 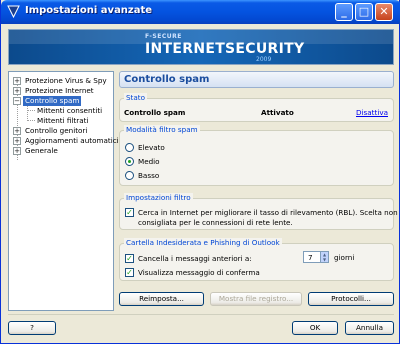 I want to click on minimize-button: _, so click(x=344, y=12).